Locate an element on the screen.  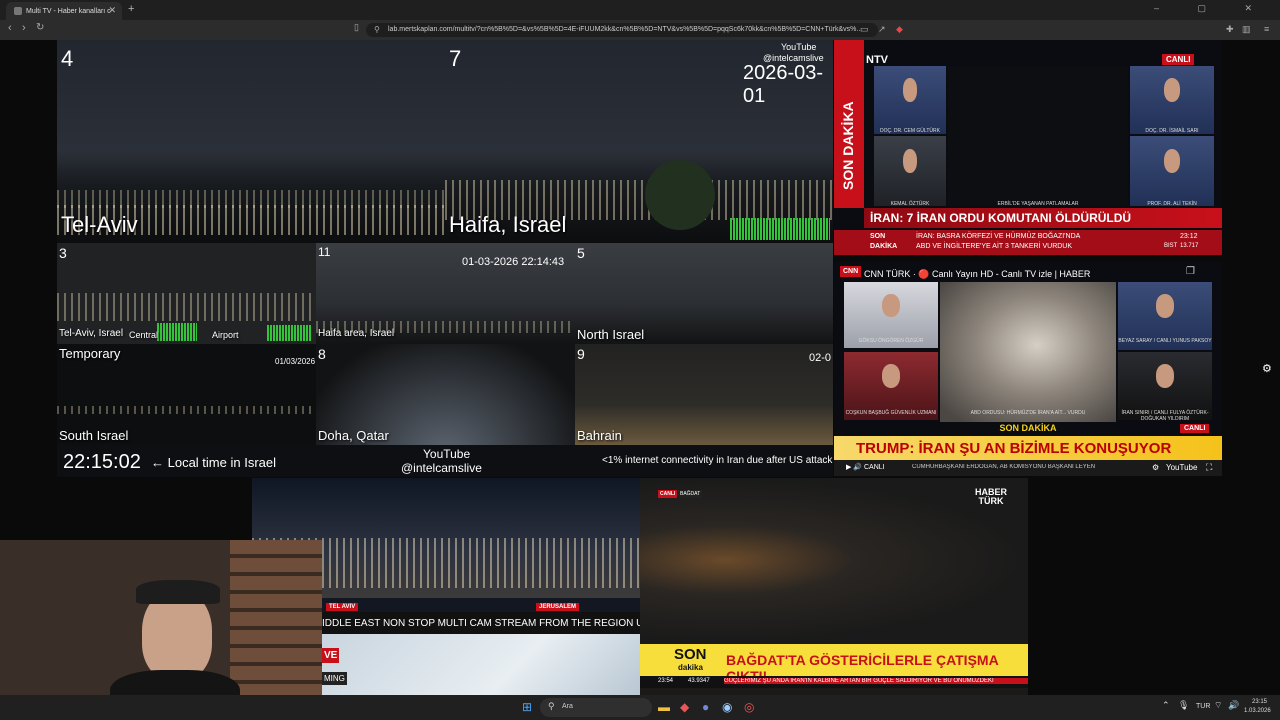
cam-tile-tel-aviv: 4 Tel-Aviv is located at coordinates (251, 141).